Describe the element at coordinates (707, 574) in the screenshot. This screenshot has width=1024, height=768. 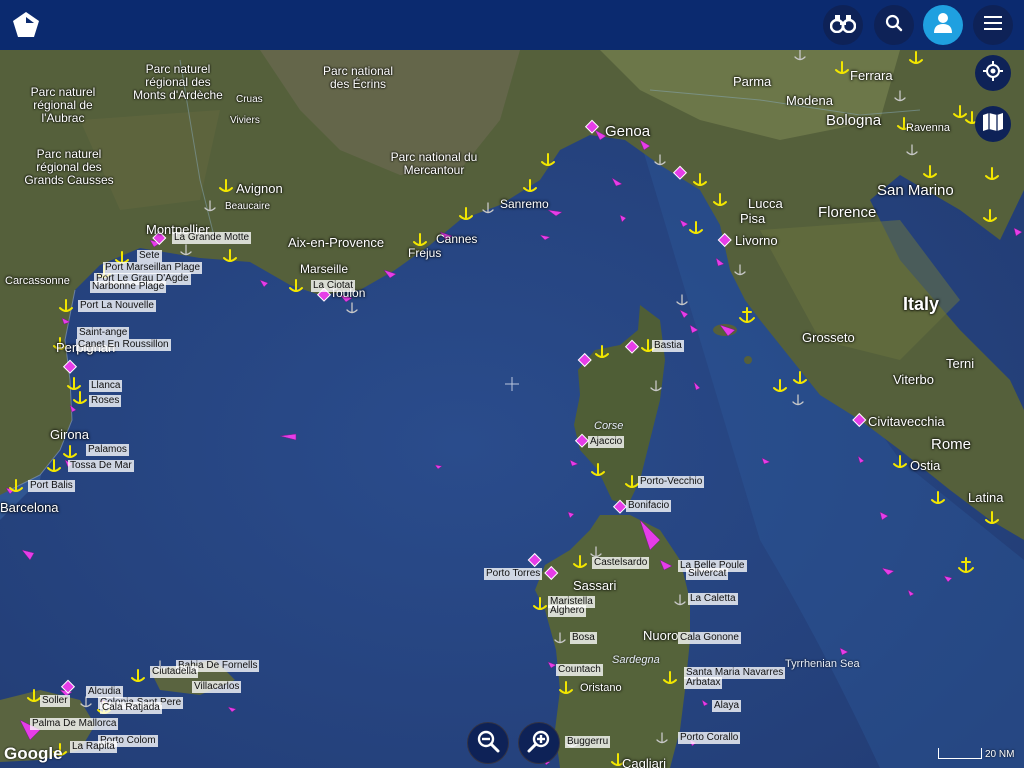
I see `port-label: Silvercat` at that location.